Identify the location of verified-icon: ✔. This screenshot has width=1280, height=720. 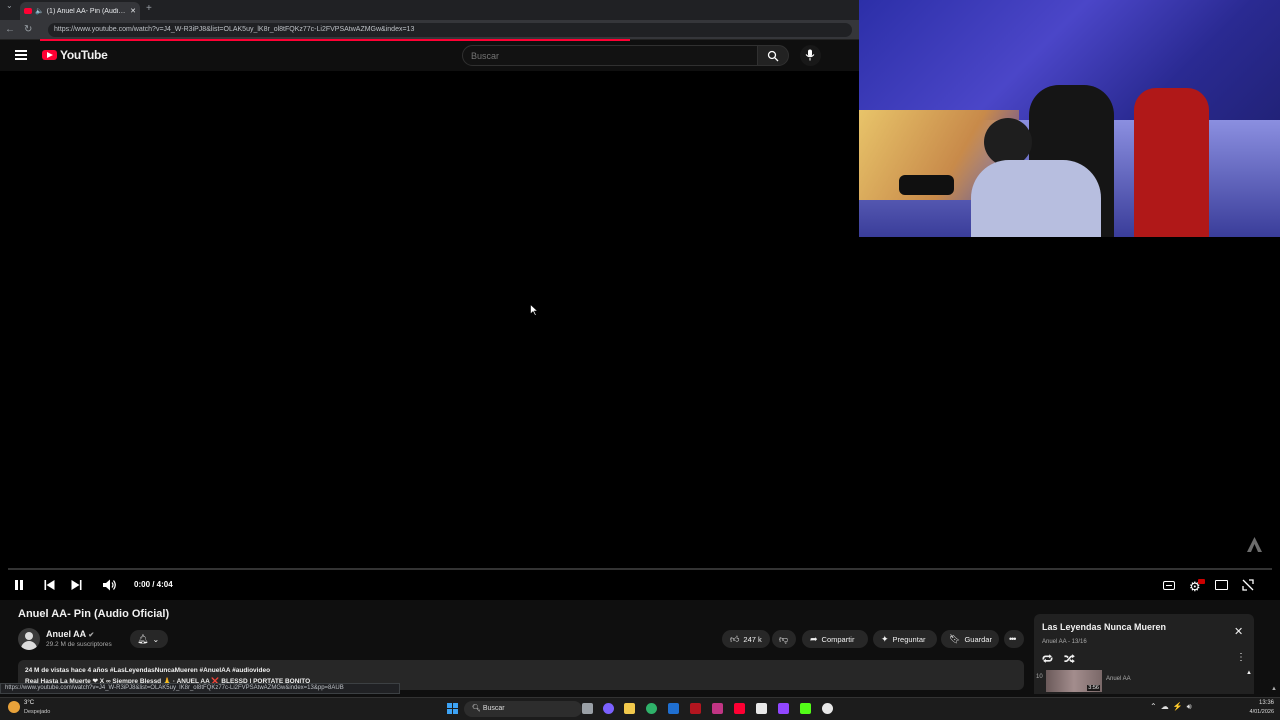
(91, 635).